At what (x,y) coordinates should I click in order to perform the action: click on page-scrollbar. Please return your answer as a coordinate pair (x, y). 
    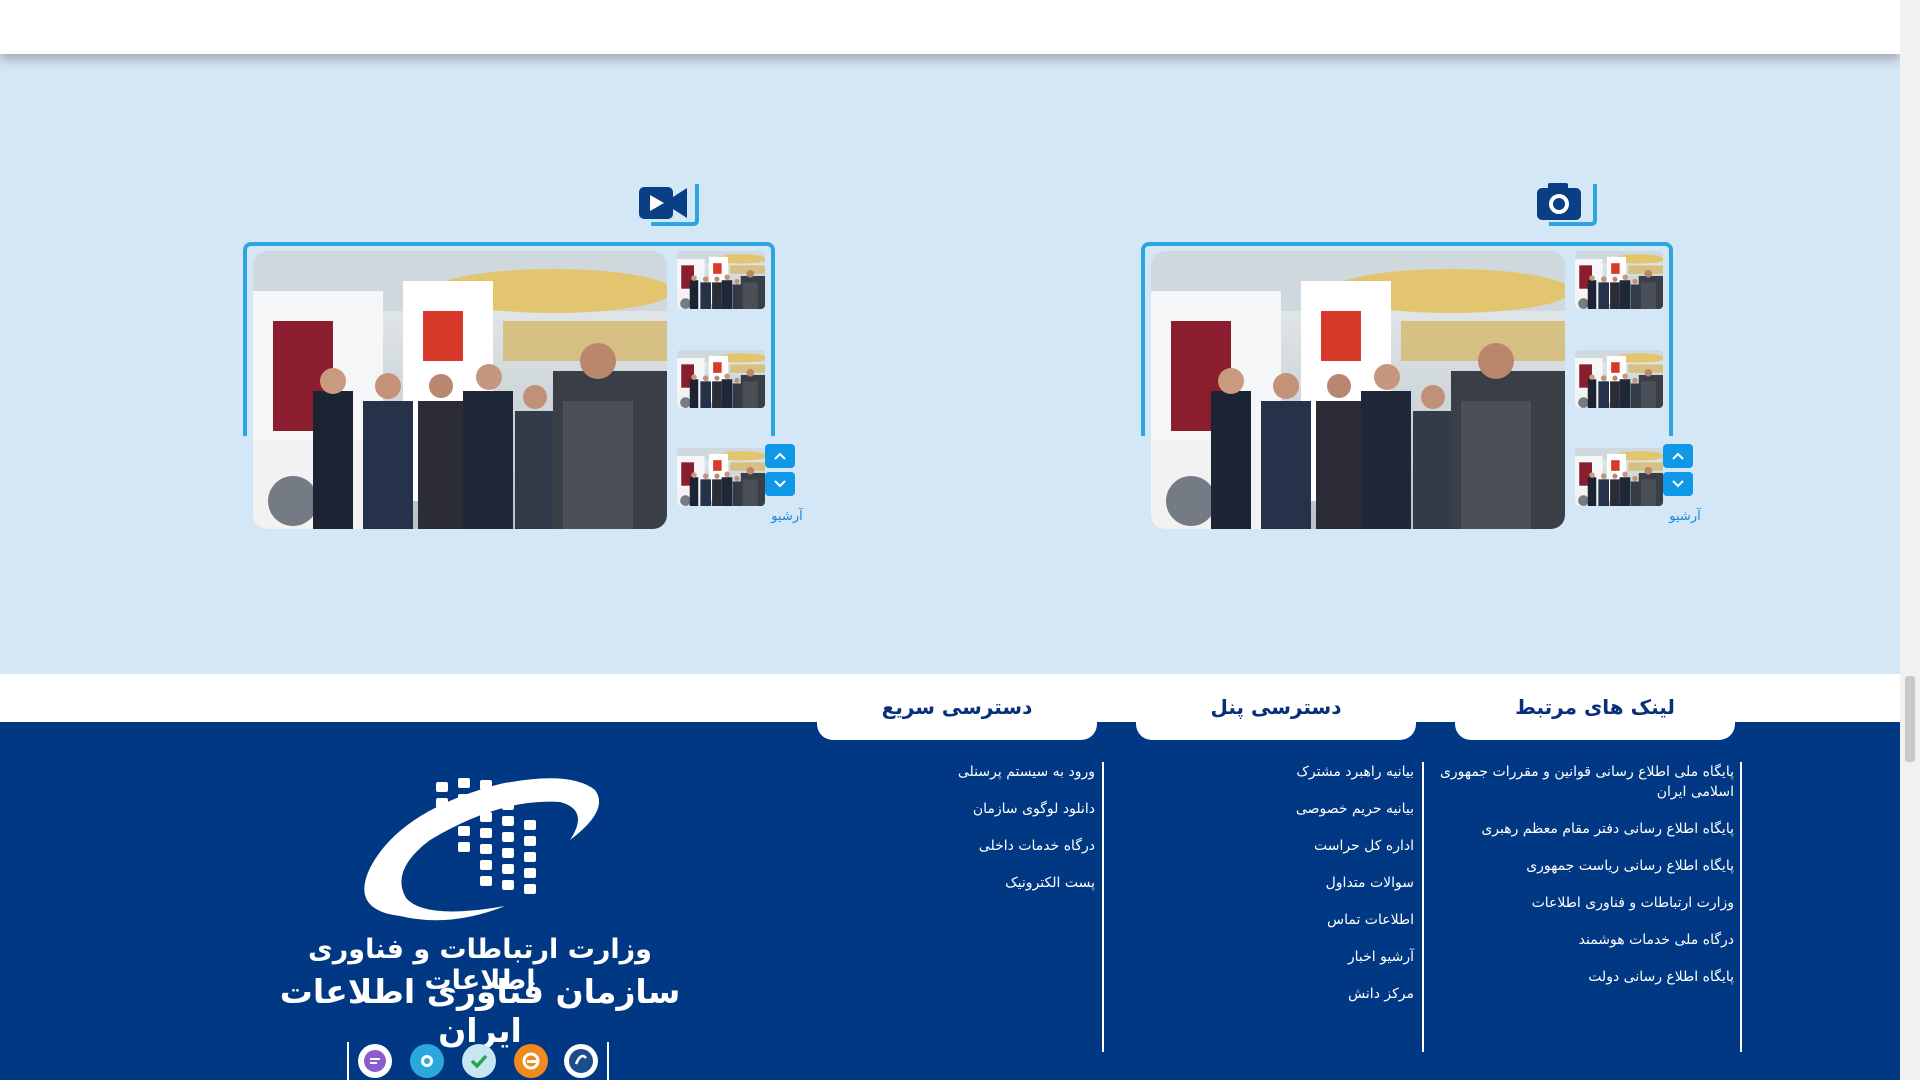
    Looking at the image, I should click on (1910, 540).